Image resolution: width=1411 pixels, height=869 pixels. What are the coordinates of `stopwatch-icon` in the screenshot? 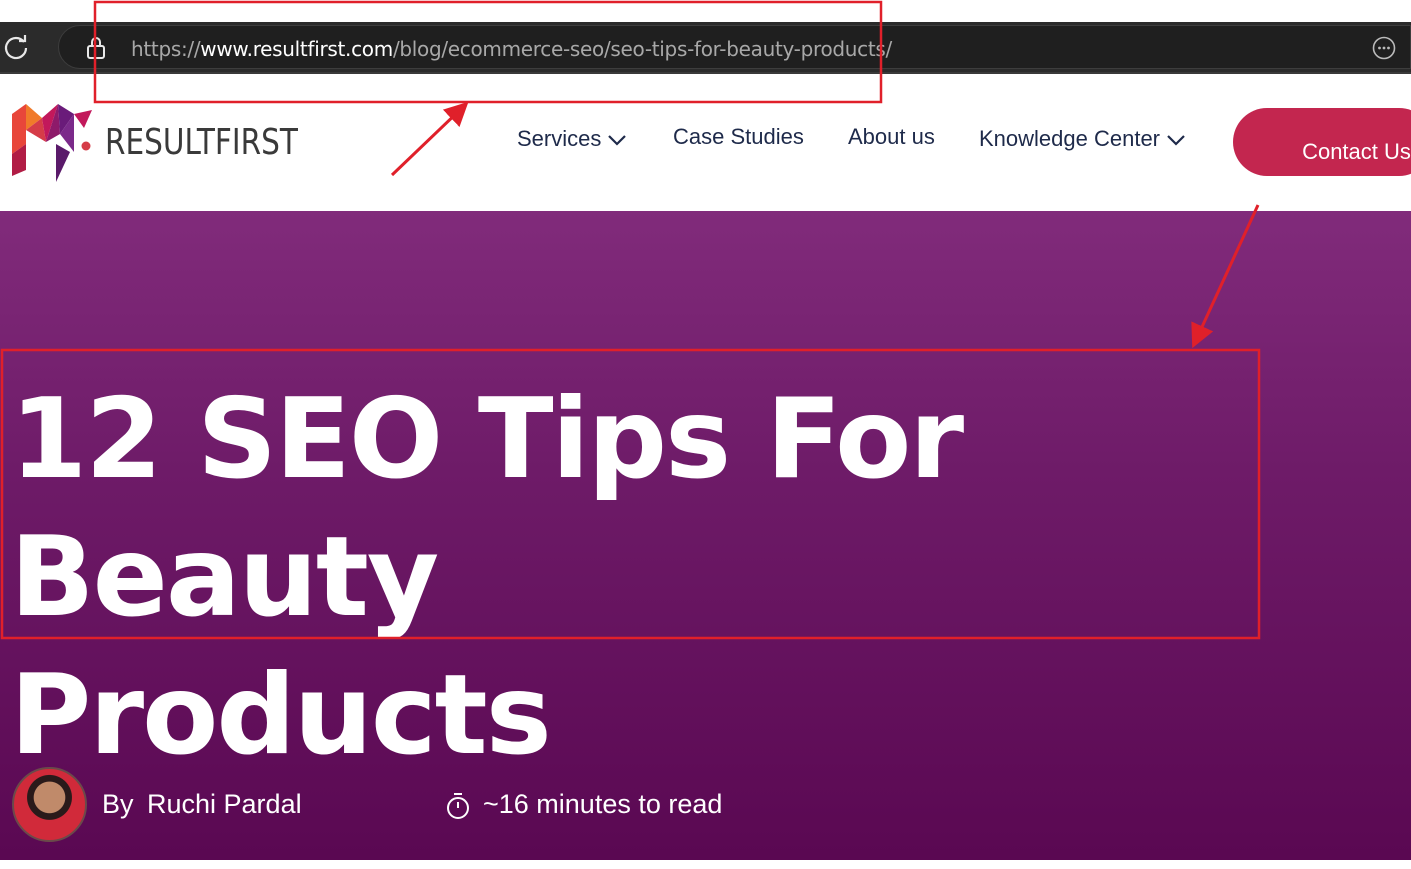 It's located at (458, 806).